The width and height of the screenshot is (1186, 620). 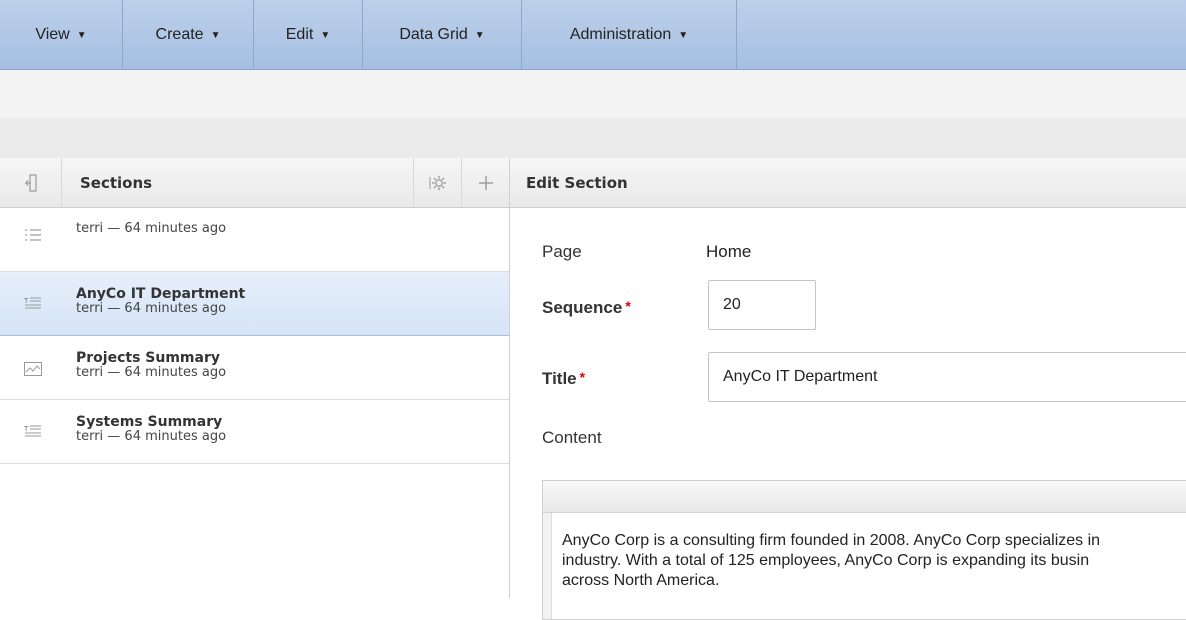 What do you see at coordinates (577, 182) in the screenshot?
I see `edit-section-title: Edit Section` at bounding box center [577, 182].